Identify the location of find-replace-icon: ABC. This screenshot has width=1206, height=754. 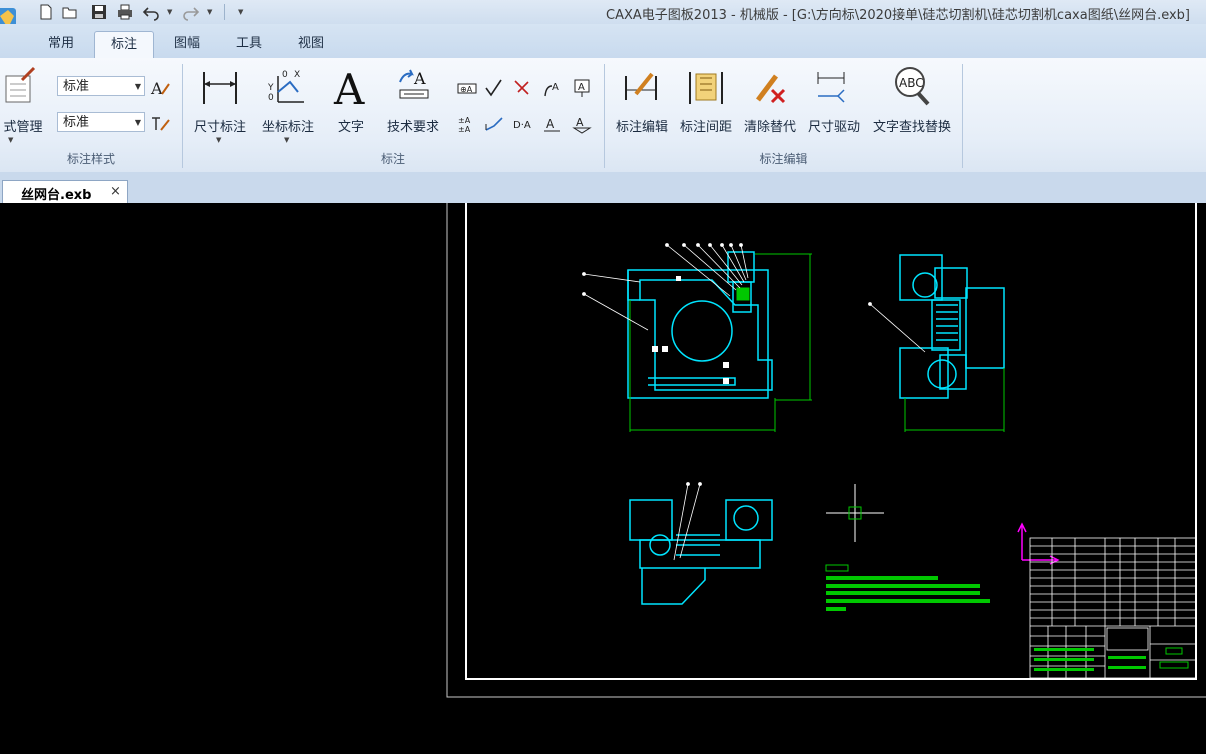
(912, 86).